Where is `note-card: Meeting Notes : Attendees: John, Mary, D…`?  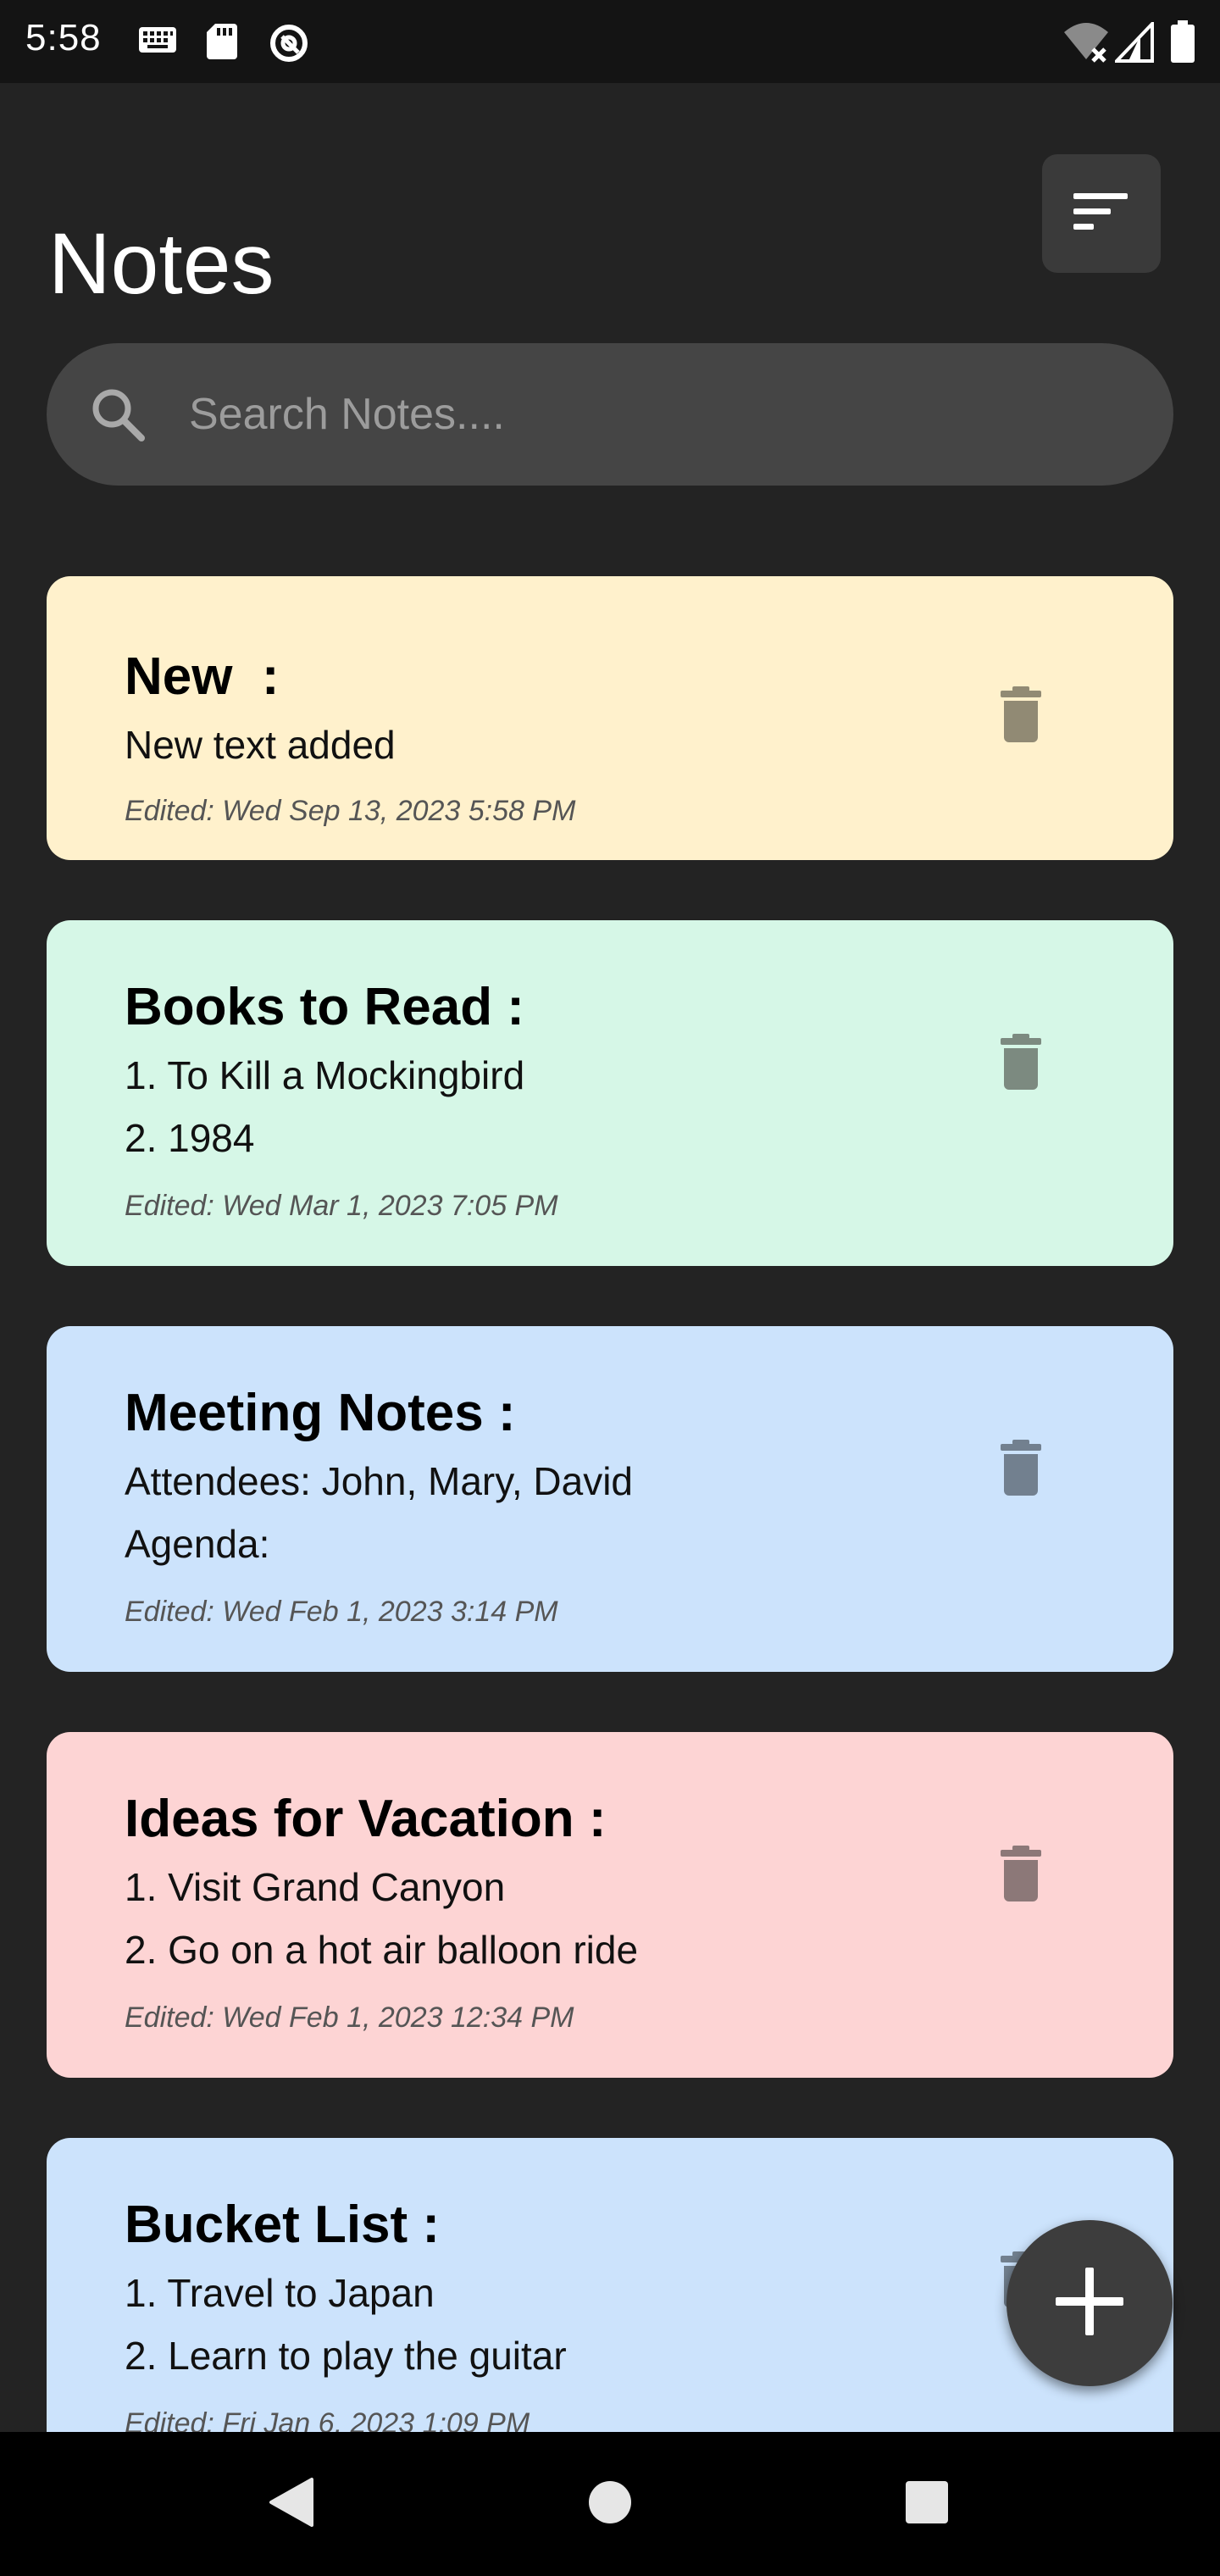 note-card: Meeting Notes : Attendees: John, Mary, D… is located at coordinates (610, 1499).